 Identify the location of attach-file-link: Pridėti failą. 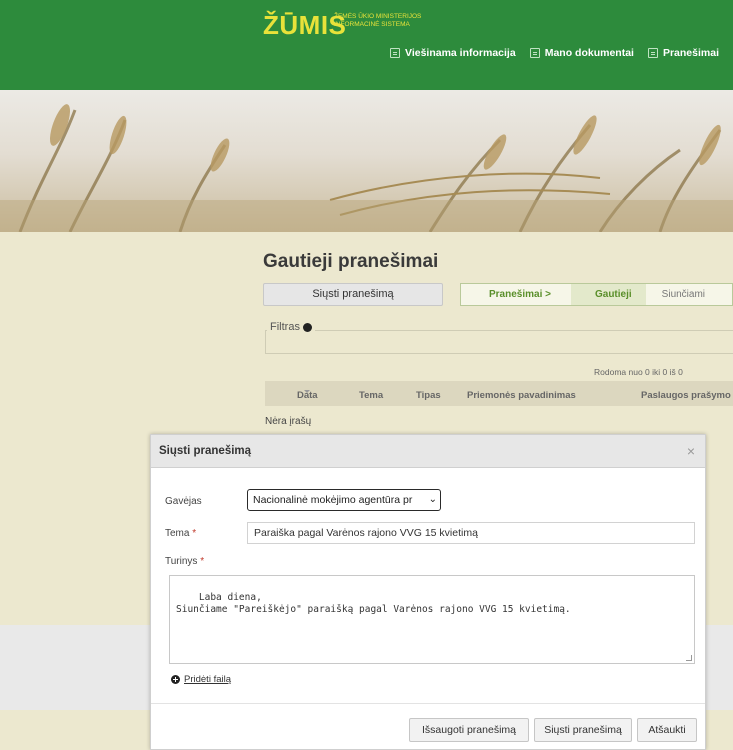
(201, 679).